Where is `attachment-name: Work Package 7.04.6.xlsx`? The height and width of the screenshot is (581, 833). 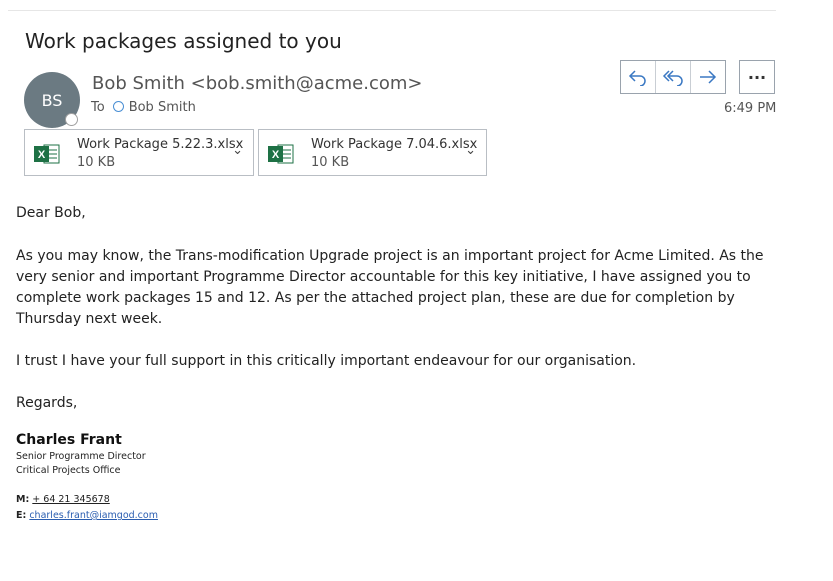
attachment-name: Work Package 7.04.6.xlsx is located at coordinates (394, 144).